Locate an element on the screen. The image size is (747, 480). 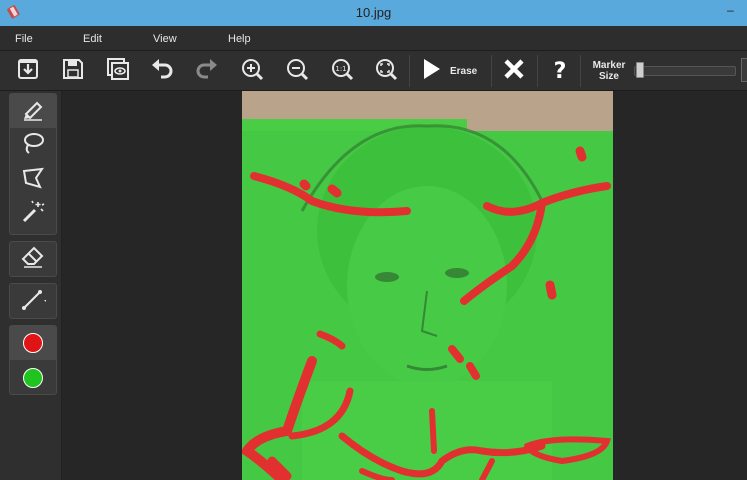
marker-size-label-line1: Marker is located at coordinates (609, 65).